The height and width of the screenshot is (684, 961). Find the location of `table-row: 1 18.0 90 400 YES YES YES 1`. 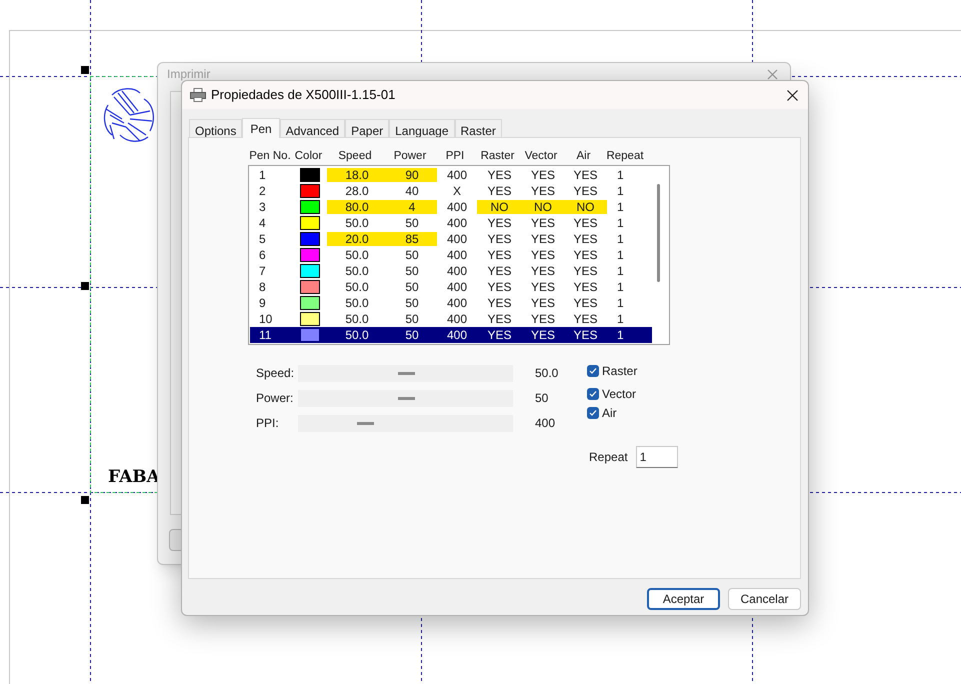

table-row: 1 18.0 90 400 YES YES YES 1 is located at coordinates (451, 175).